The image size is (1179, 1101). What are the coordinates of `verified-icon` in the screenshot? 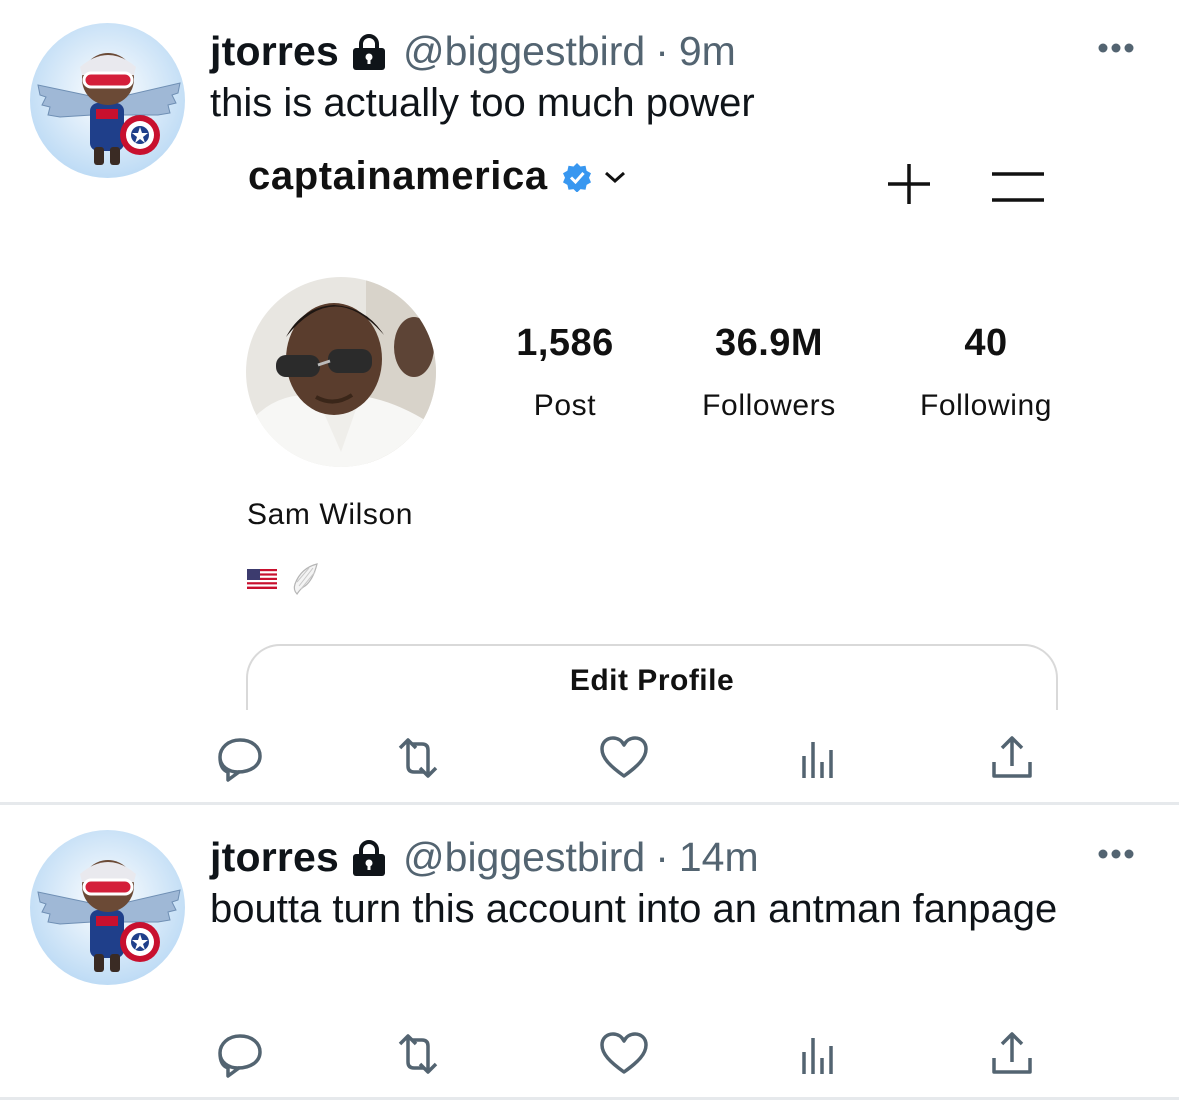 It's located at (576, 177).